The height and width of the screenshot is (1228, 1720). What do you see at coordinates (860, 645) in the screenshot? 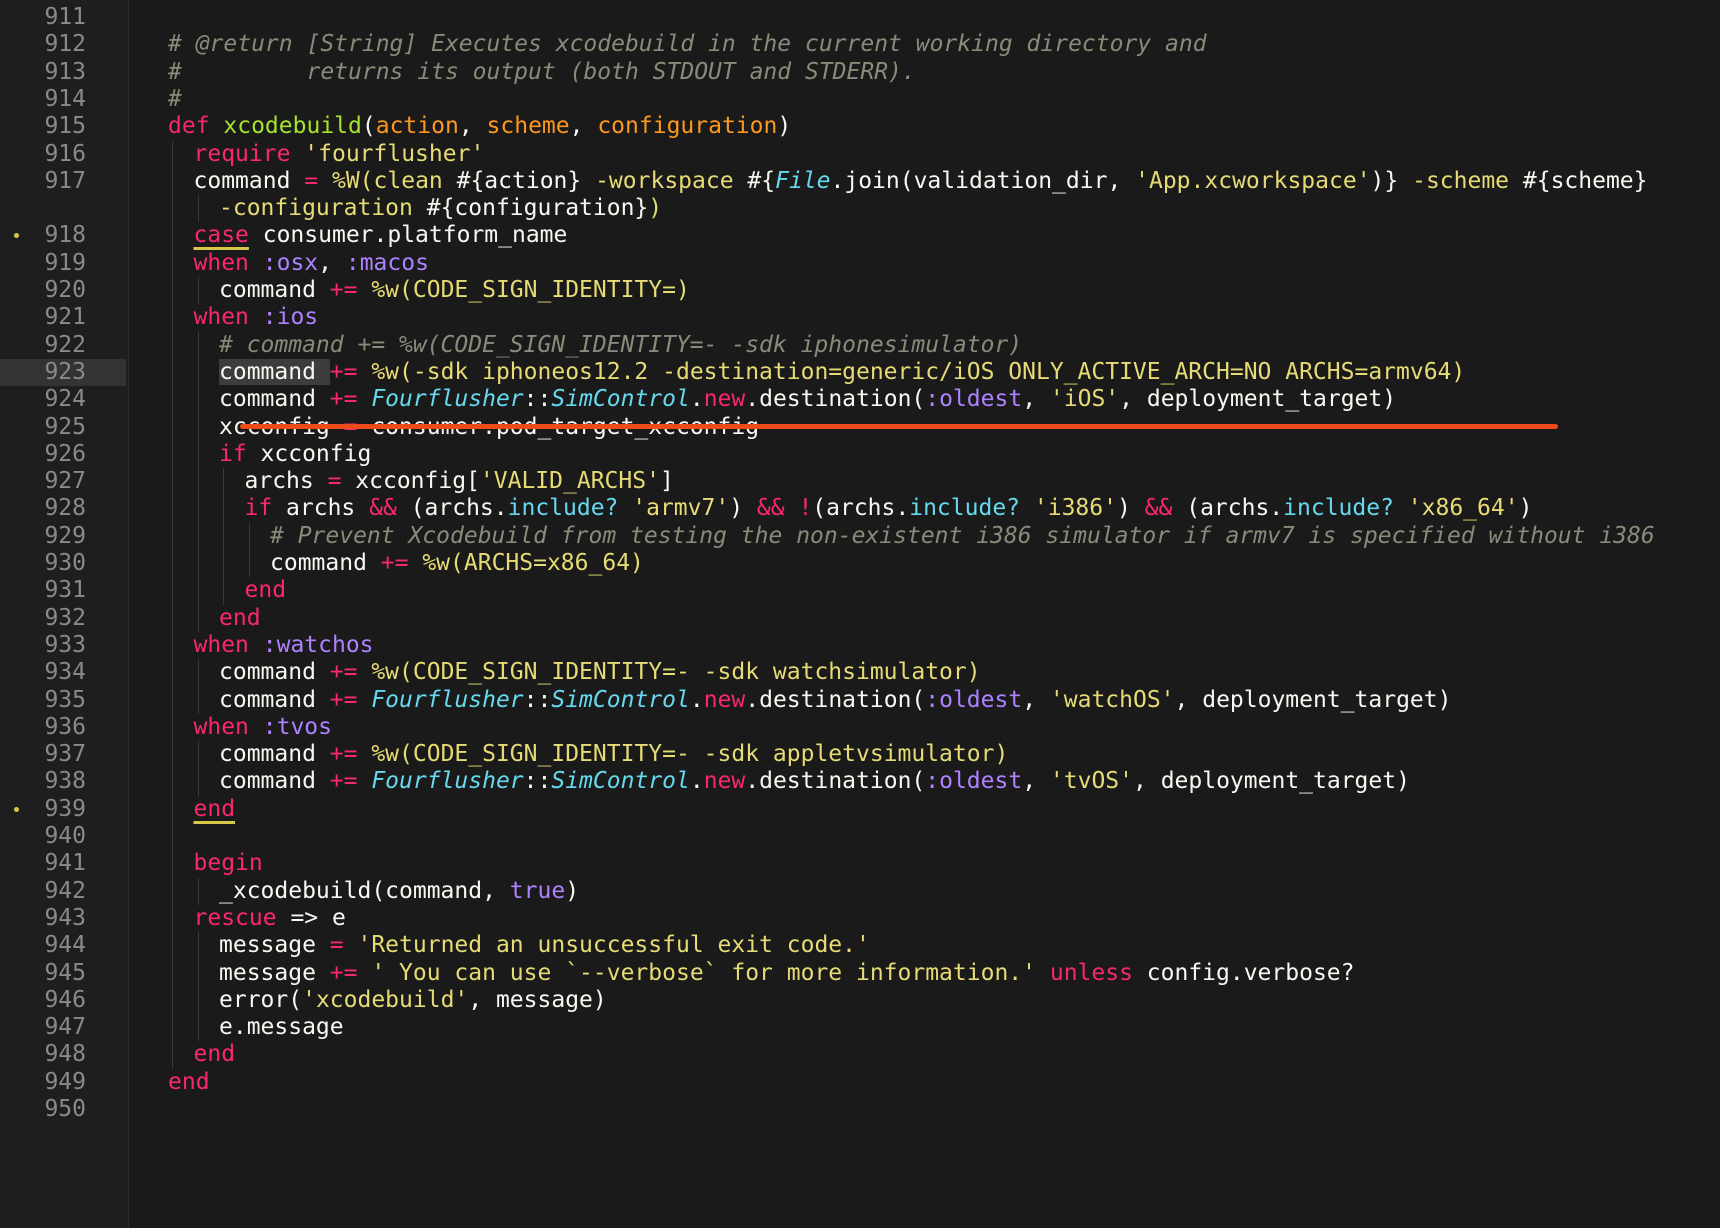
I see `code-line: 933 when :watchos` at bounding box center [860, 645].